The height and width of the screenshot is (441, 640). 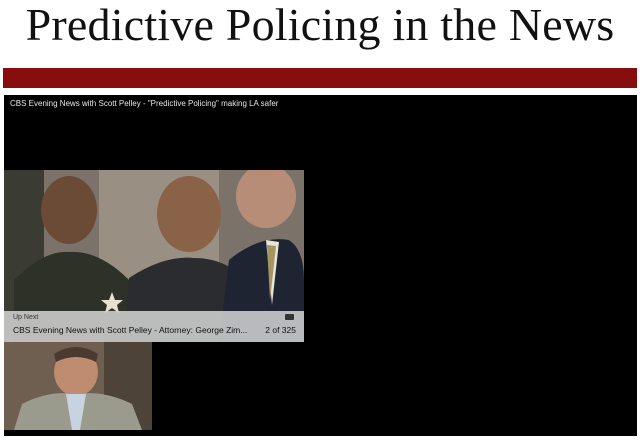 I want to click on video-thumbnail, so click(x=78, y=386).